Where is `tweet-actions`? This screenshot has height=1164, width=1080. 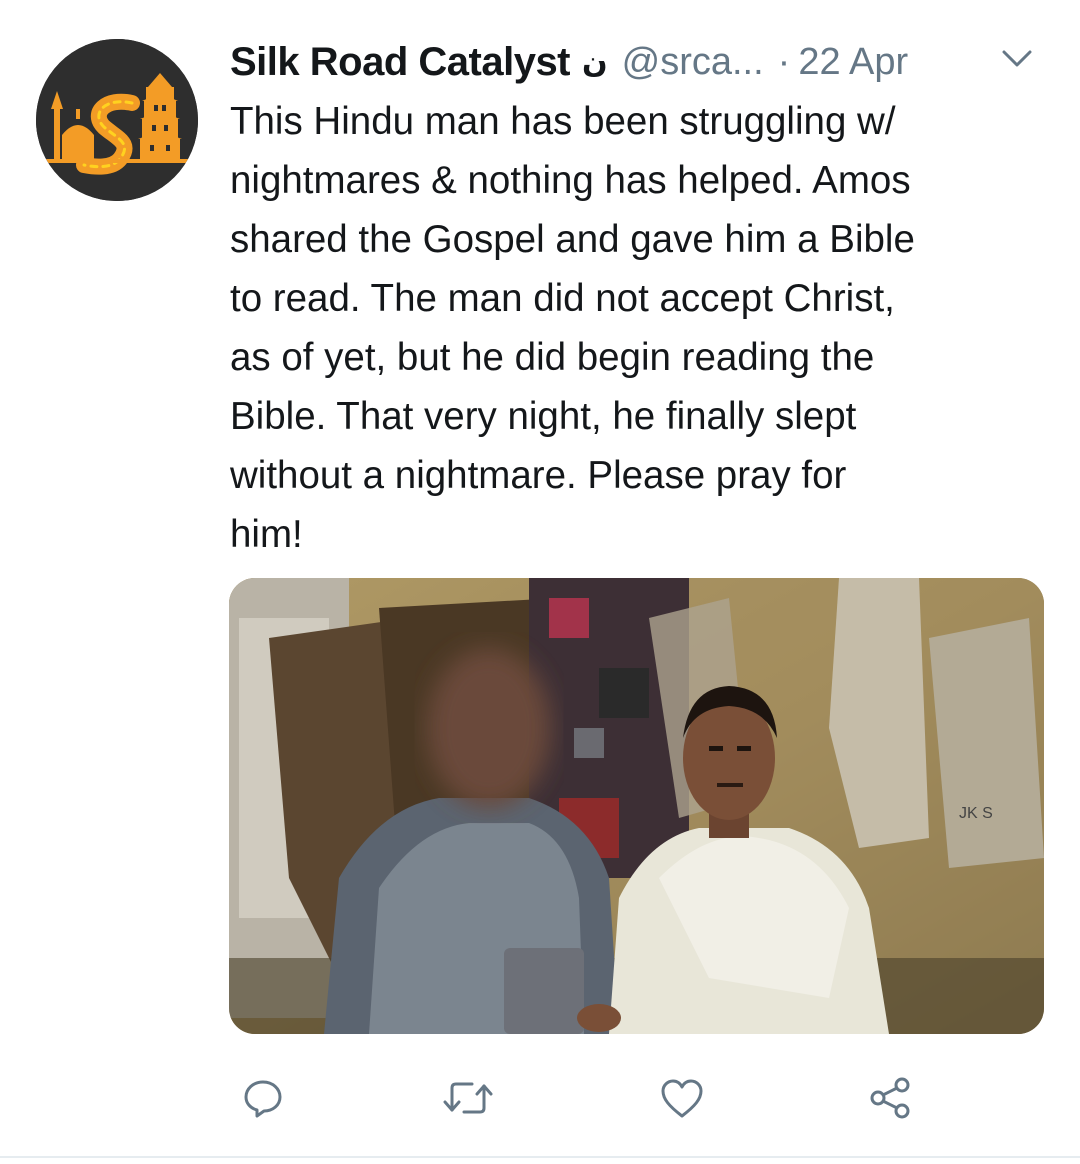
tweet-actions is located at coordinates (540, 1098).